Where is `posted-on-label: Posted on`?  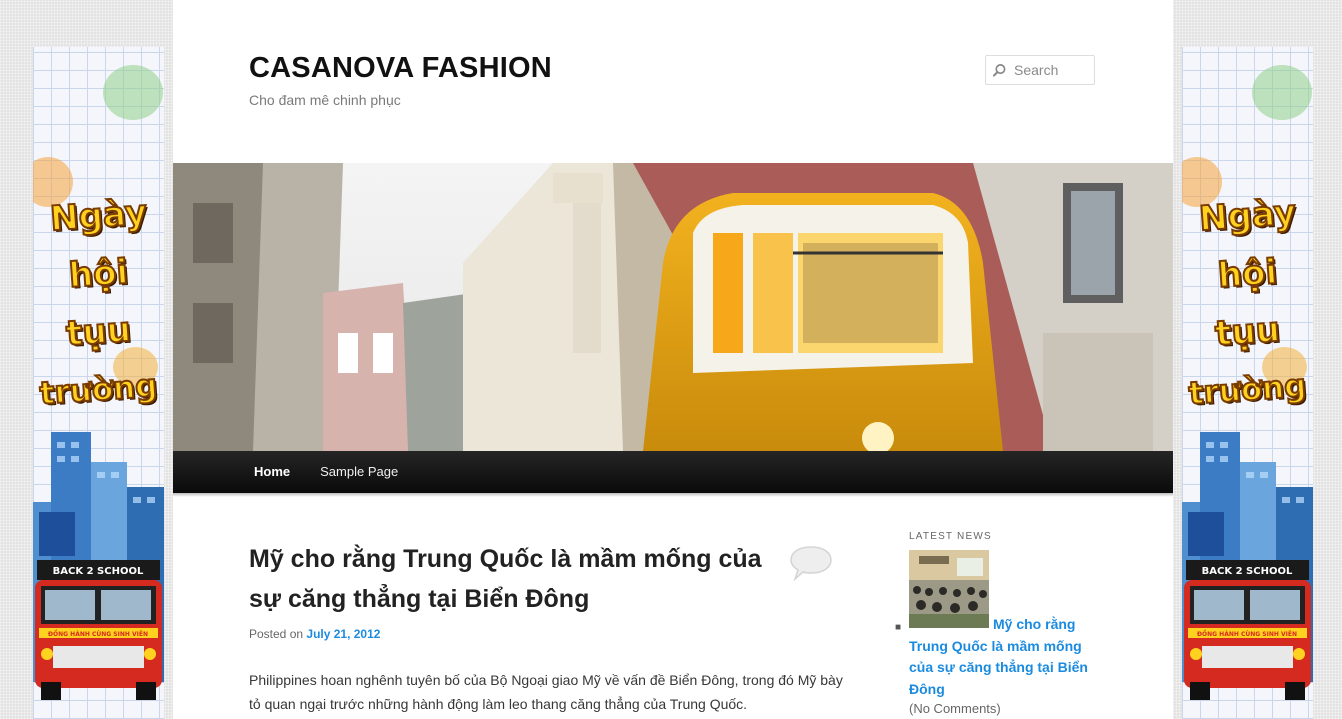
posted-on-label: Posted on is located at coordinates (276, 634).